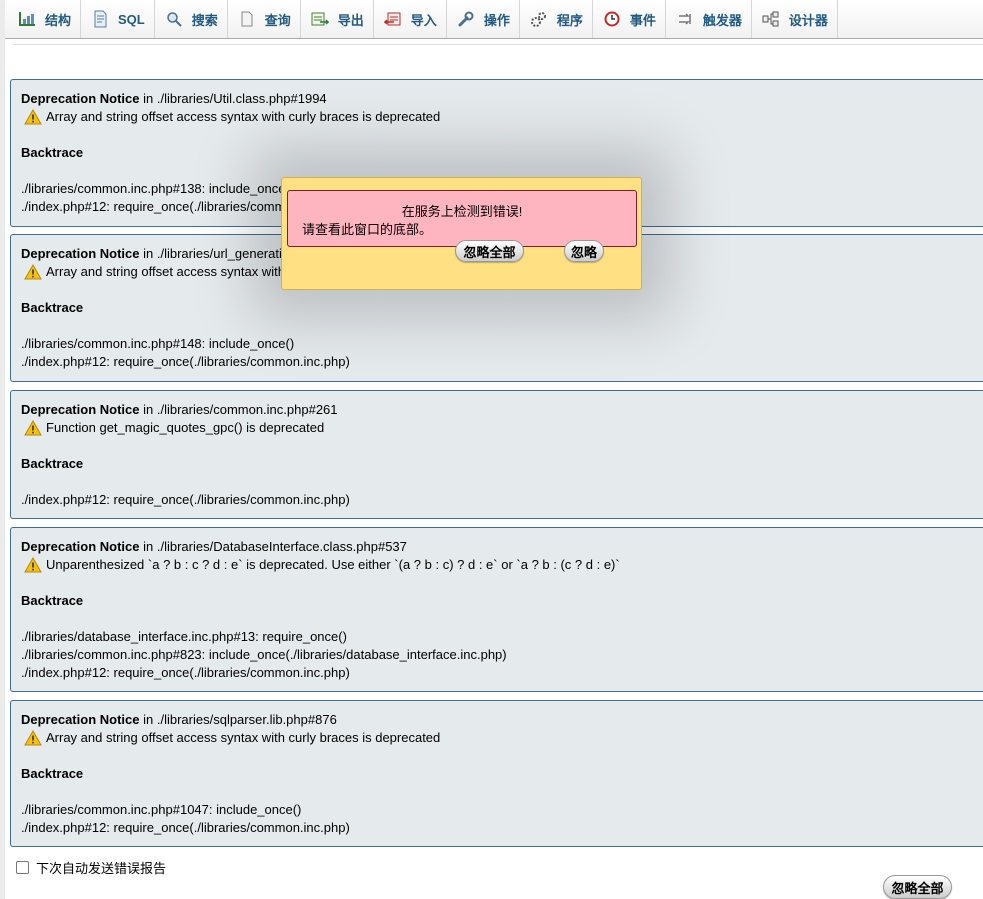 Image resolution: width=983 pixels, height=899 pixels. I want to click on sql-icon, so click(100, 19).